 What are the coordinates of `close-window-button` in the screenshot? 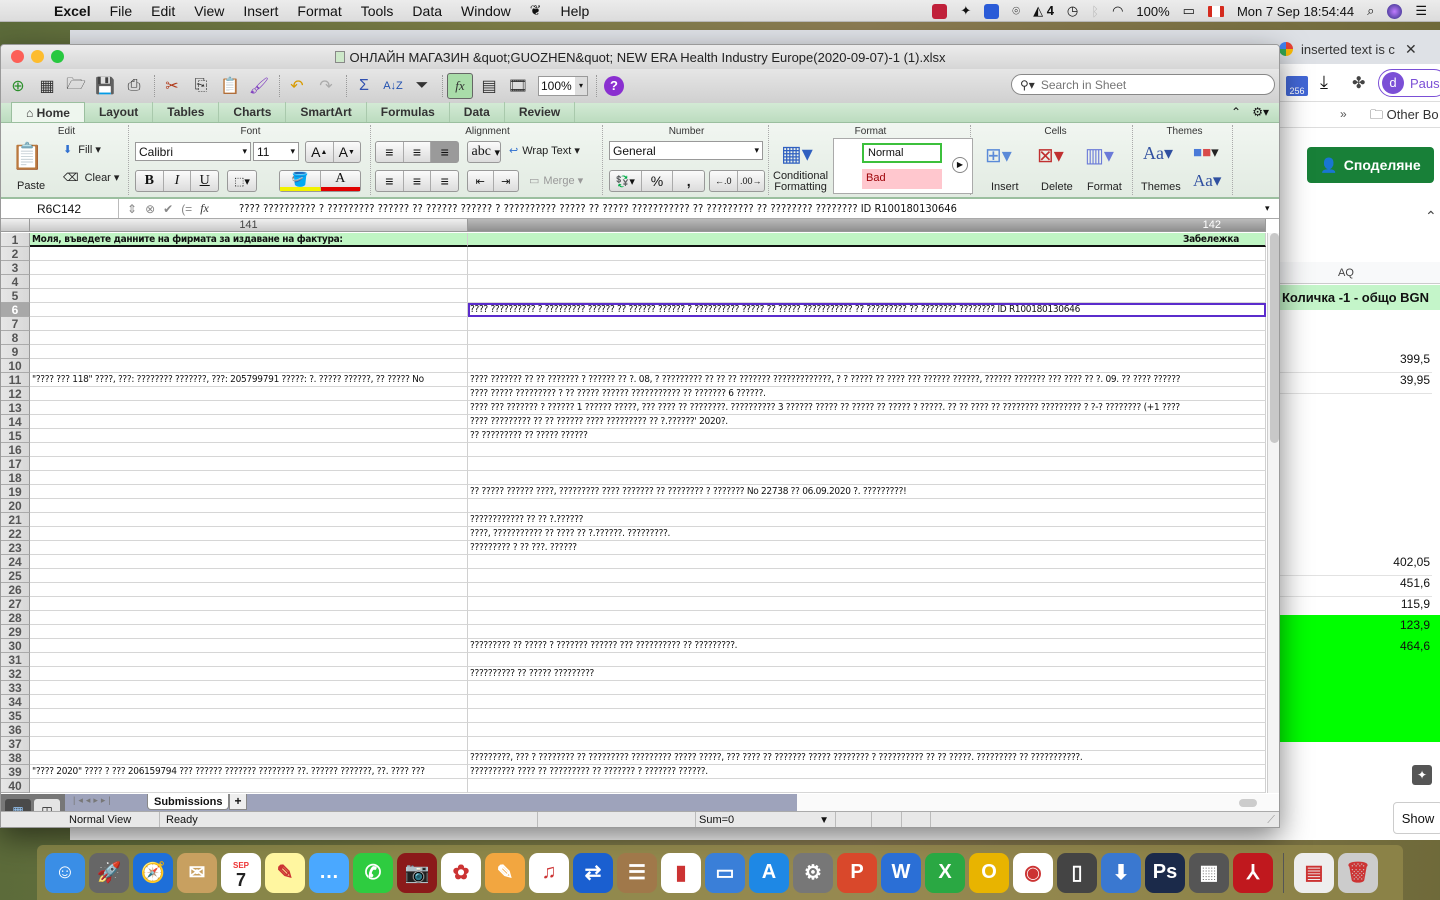 It's located at (17, 56).